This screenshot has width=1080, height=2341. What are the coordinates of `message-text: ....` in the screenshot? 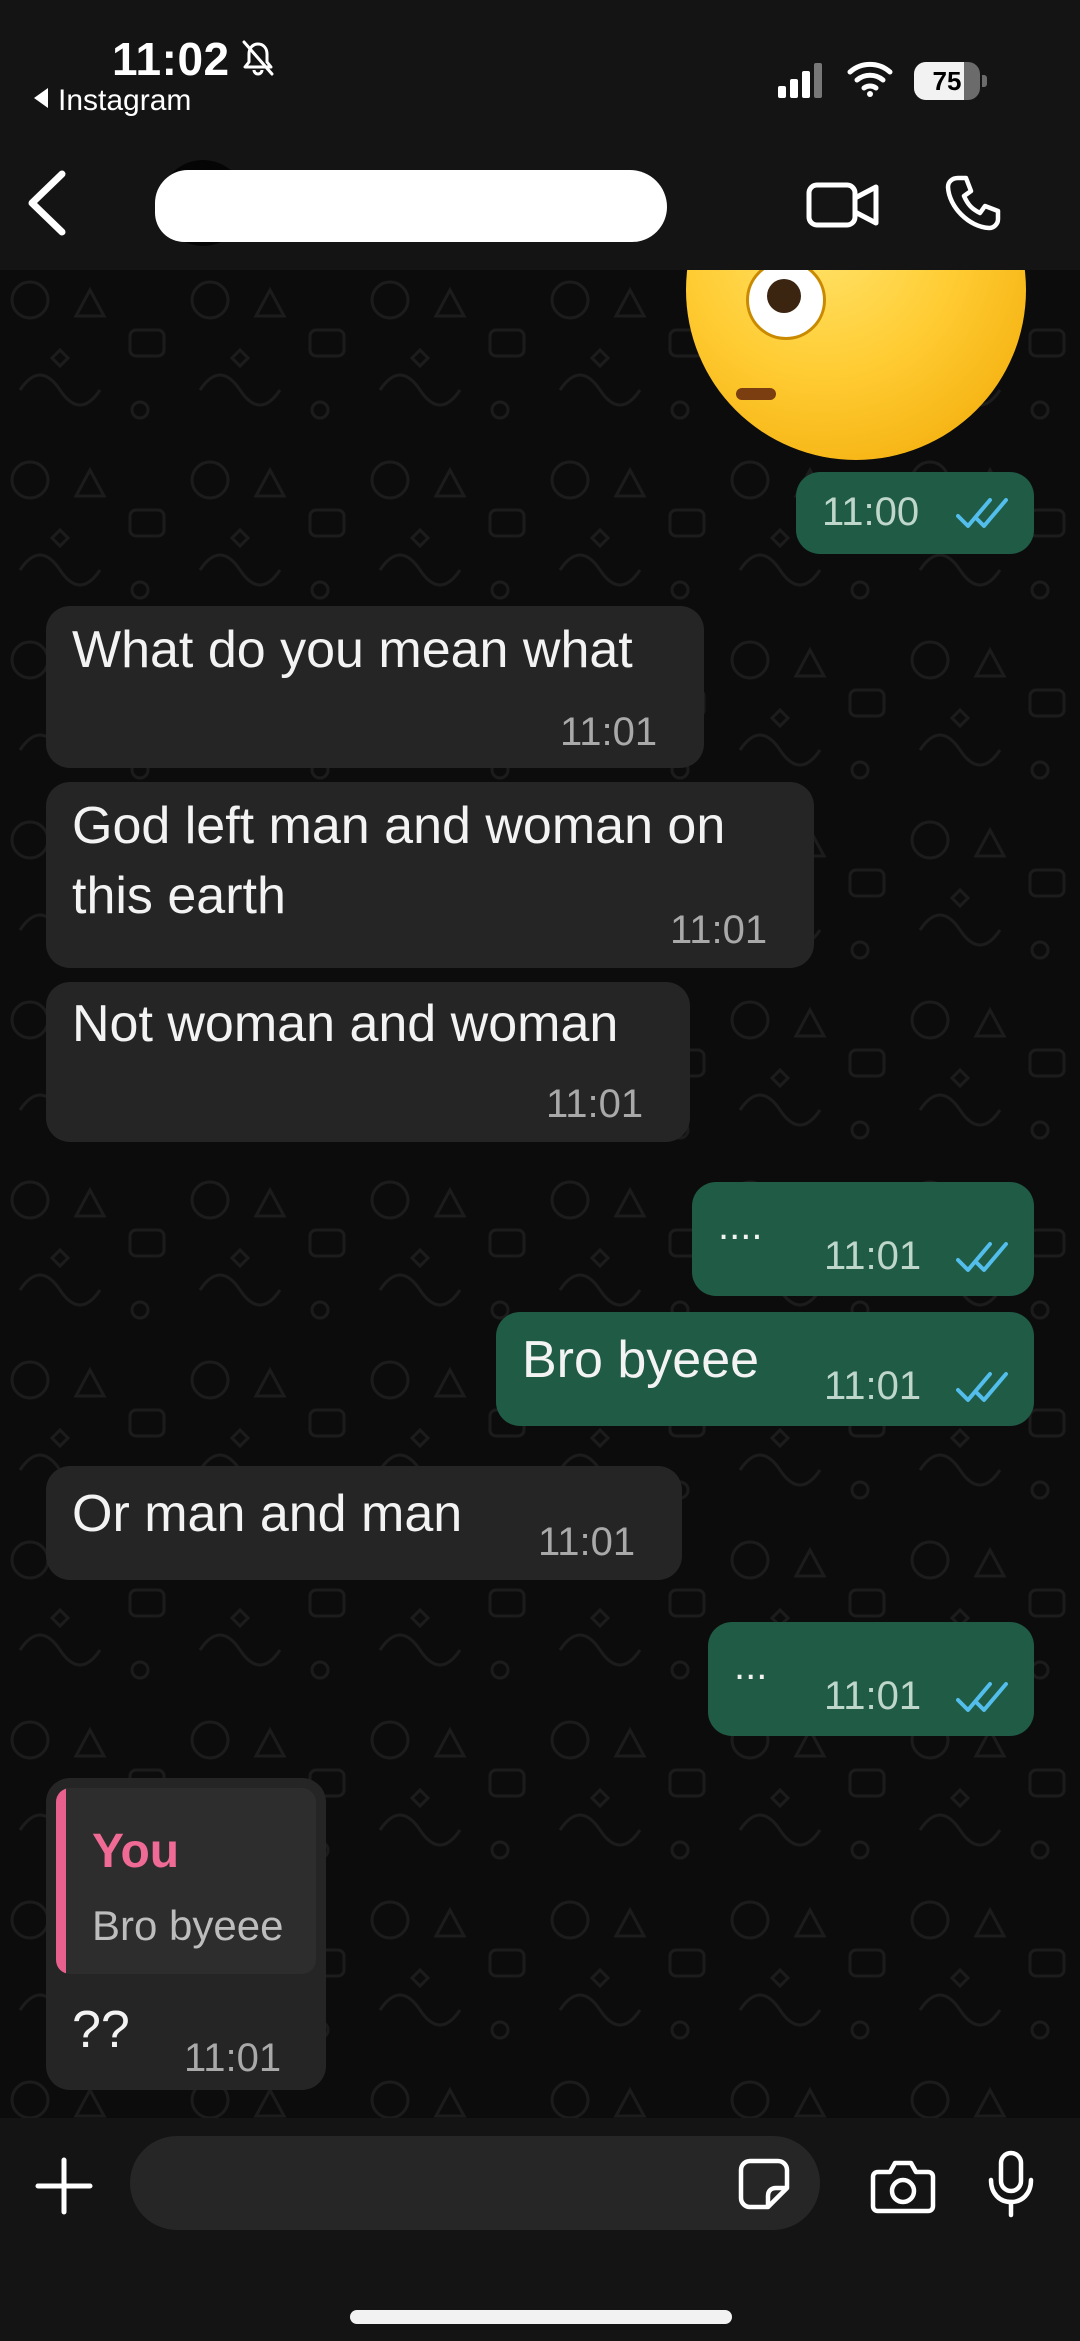 It's located at (740, 1226).